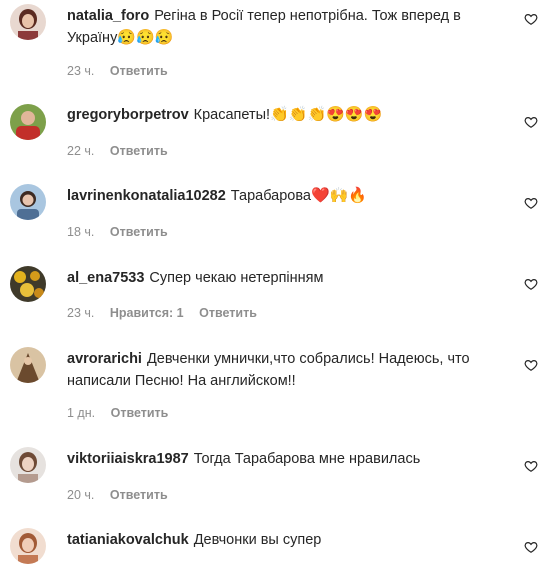  What do you see at coordinates (80, 232) in the screenshot?
I see `comment-time: 18 ч.` at bounding box center [80, 232].